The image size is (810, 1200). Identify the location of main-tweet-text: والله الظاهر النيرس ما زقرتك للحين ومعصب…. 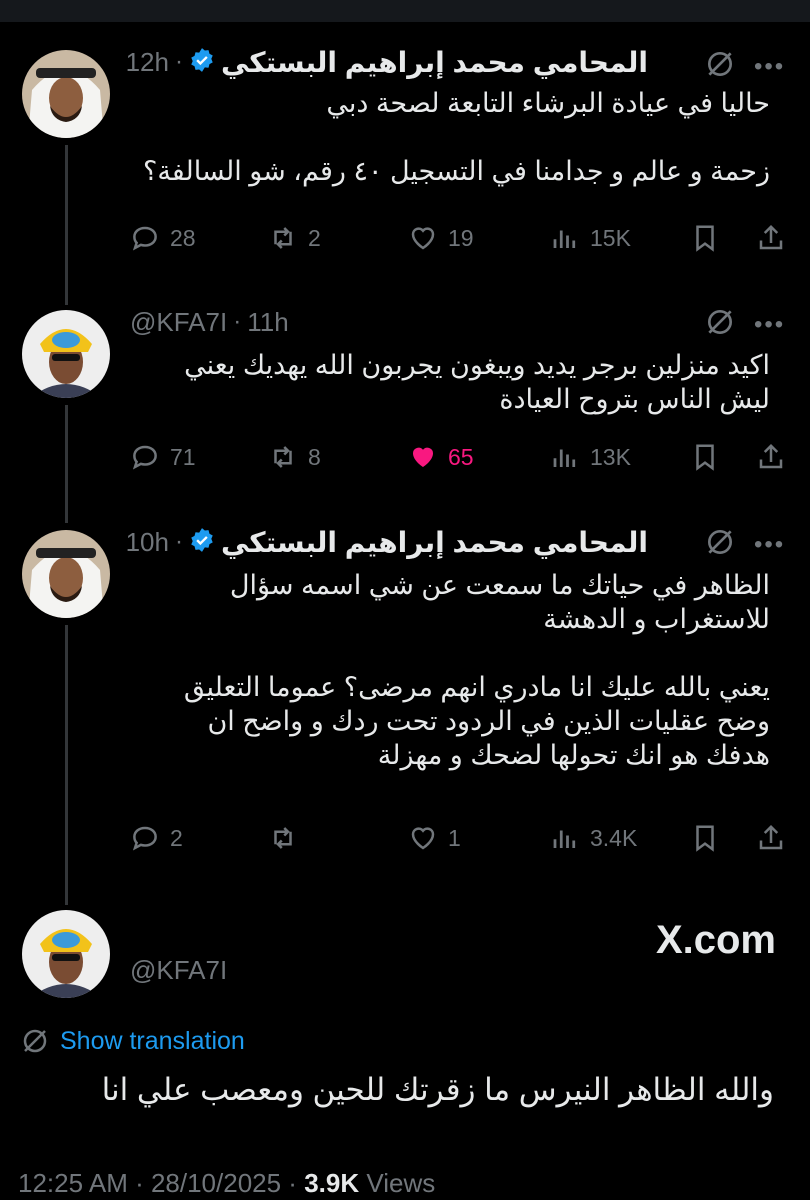
(437, 1089).